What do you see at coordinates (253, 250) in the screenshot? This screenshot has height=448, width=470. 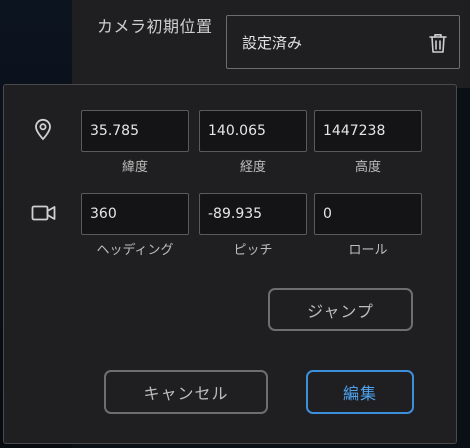 I see `pitch-label: ピッチ` at bounding box center [253, 250].